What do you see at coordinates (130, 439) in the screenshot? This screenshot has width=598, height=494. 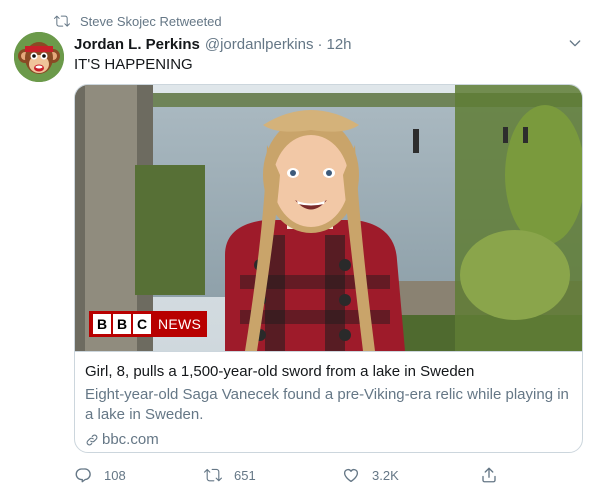 I see `card-domain-label: bbc.com` at bounding box center [130, 439].